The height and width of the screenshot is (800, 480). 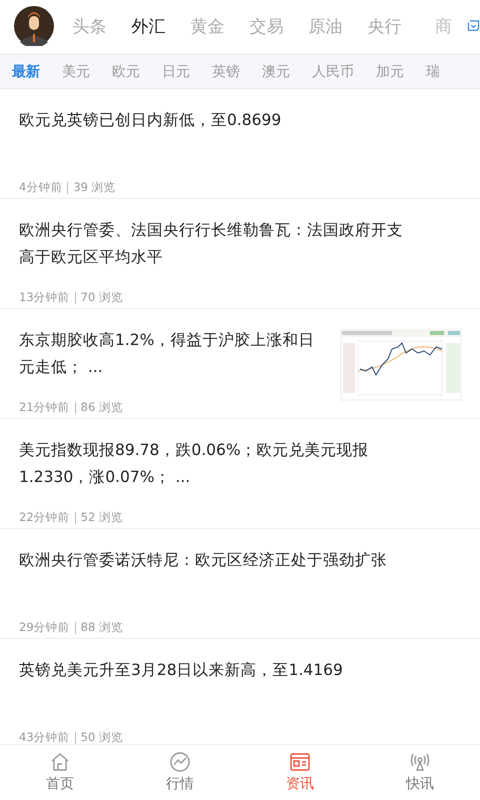 What do you see at coordinates (148, 26) in the screenshot?
I see `category-tab: 外汇` at bounding box center [148, 26].